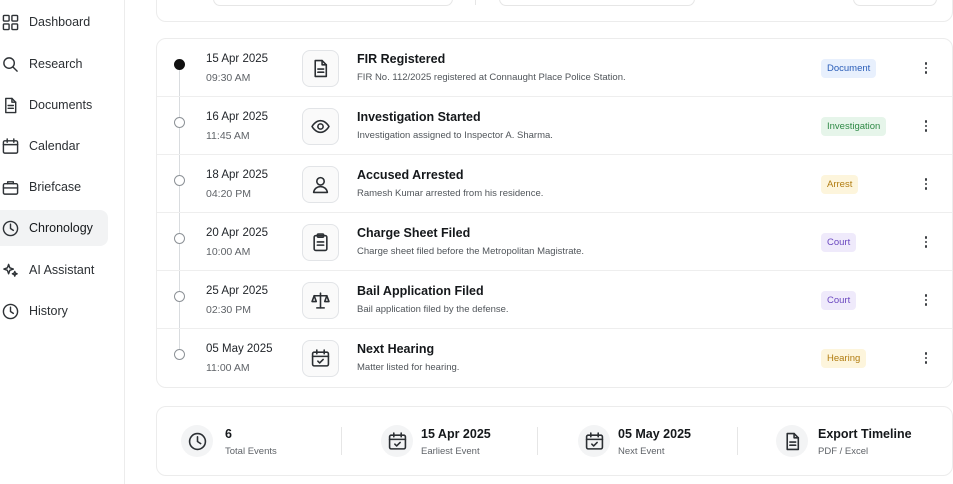 The height and width of the screenshot is (484, 953). I want to click on sidebar-item-ai-assistant: AI Assistant, so click(54, 270).